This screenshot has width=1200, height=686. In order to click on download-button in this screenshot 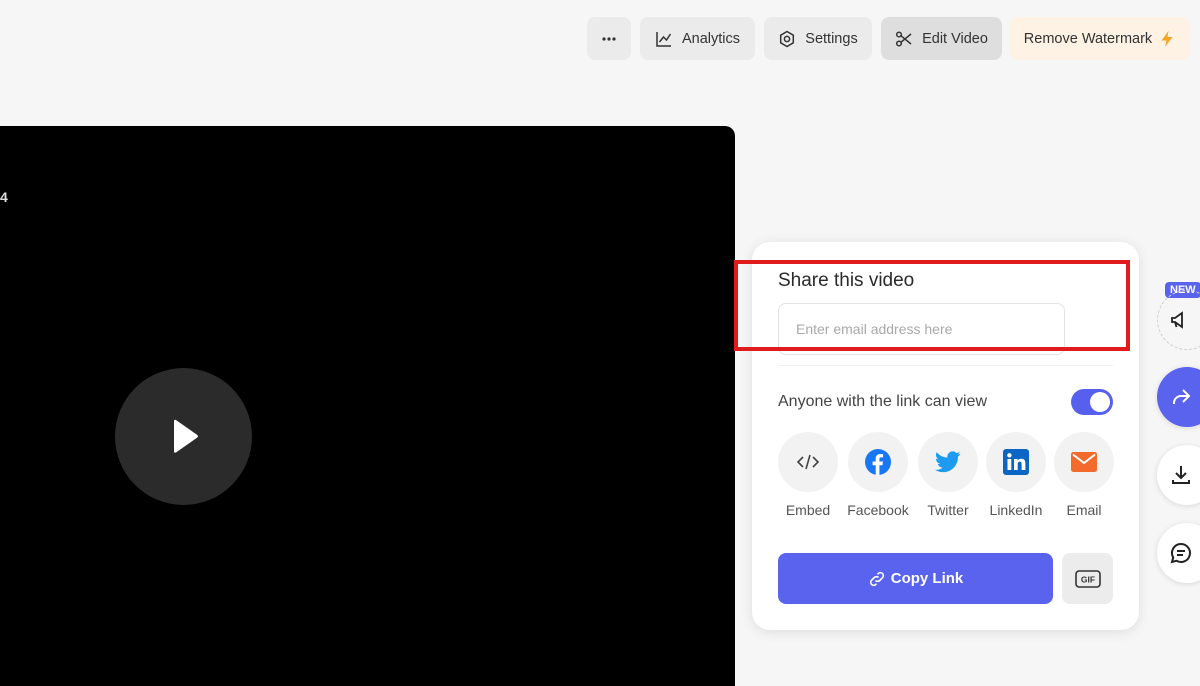, I will do `click(1178, 475)`.